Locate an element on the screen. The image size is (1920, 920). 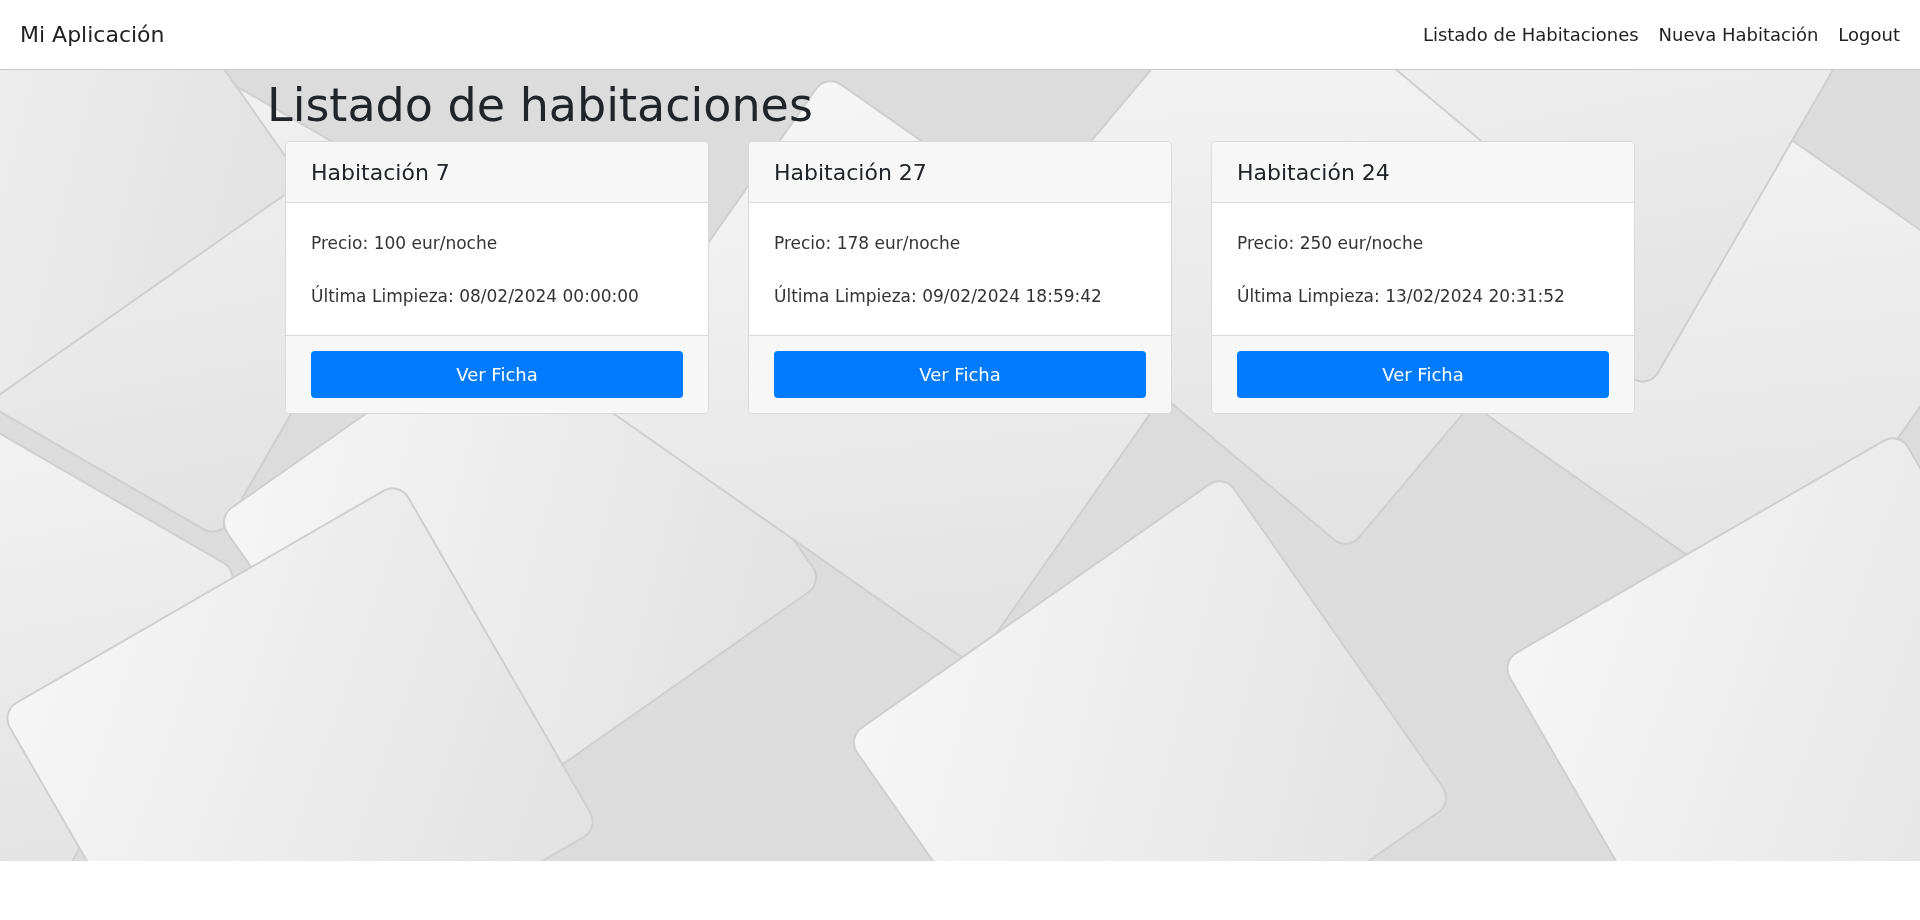
cleaning-text: Última Limpieza: 13/02/2024 20:31:52 is located at coordinates (1401, 296).